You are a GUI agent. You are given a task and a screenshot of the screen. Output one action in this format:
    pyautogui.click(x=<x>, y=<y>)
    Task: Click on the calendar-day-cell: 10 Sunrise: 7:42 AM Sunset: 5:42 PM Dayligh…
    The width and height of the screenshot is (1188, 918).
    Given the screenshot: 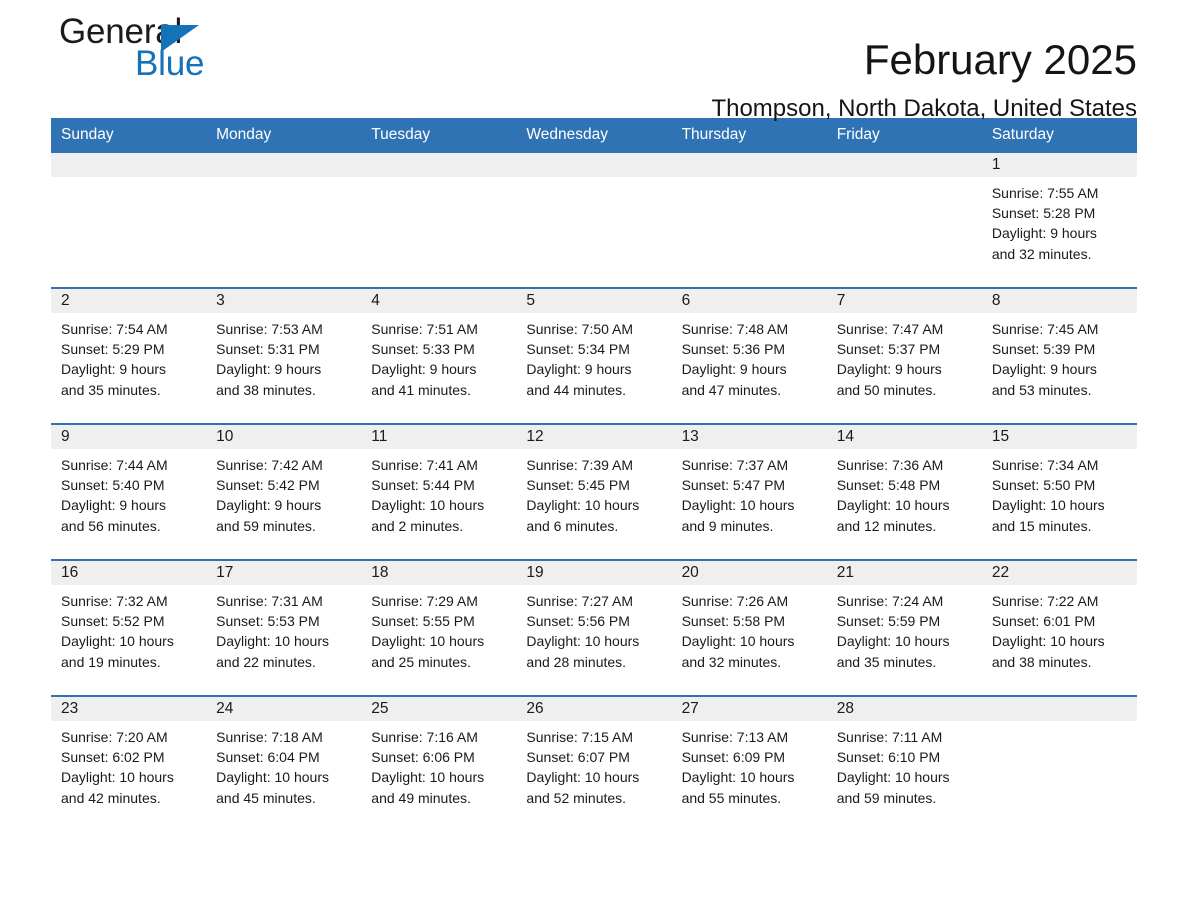 What is the action you would take?
    pyautogui.click(x=284, y=491)
    